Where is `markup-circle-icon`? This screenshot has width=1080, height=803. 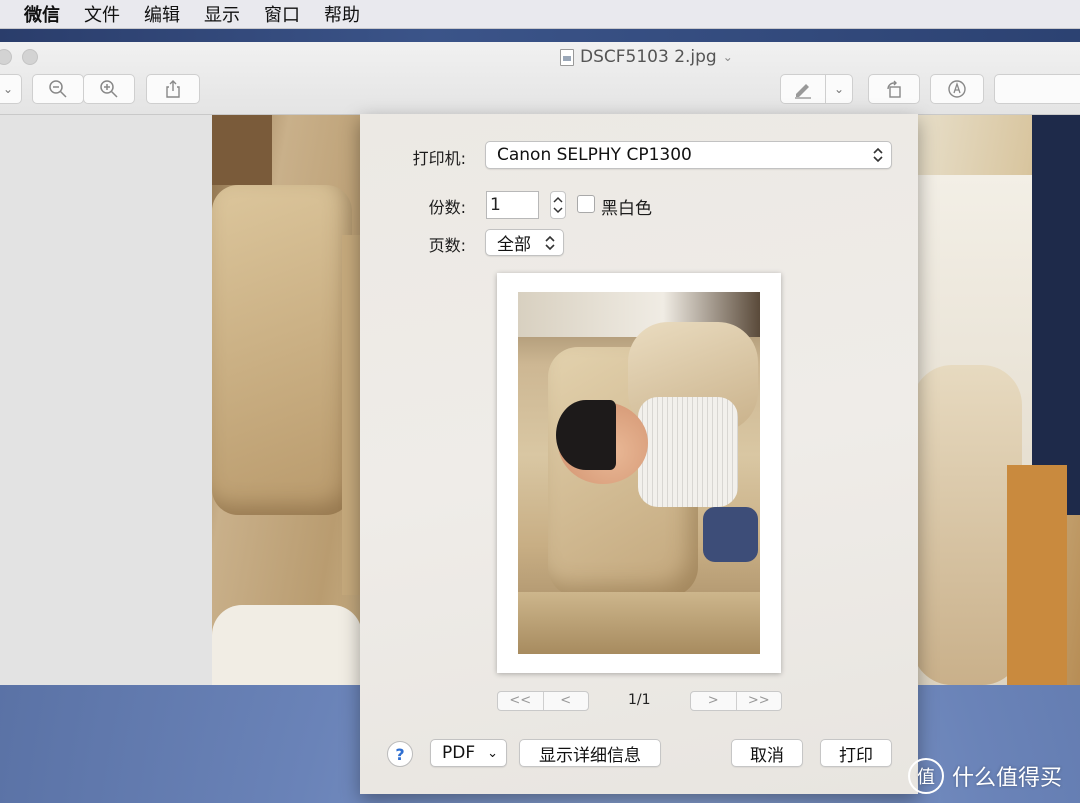
markup-circle-icon is located at coordinates (957, 89).